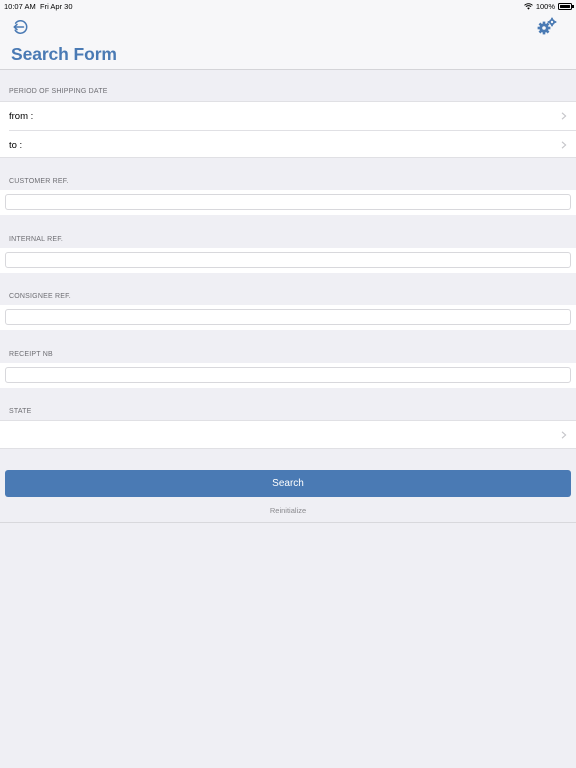  Describe the element at coordinates (64, 54) in the screenshot. I see `page-title: Search Form` at that location.